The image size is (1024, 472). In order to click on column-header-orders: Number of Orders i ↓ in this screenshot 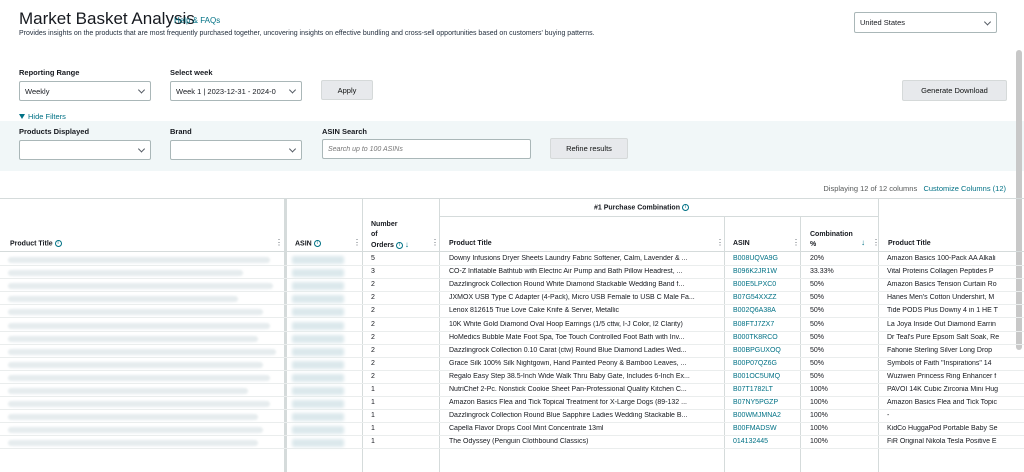, I will do `click(390, 235)`.